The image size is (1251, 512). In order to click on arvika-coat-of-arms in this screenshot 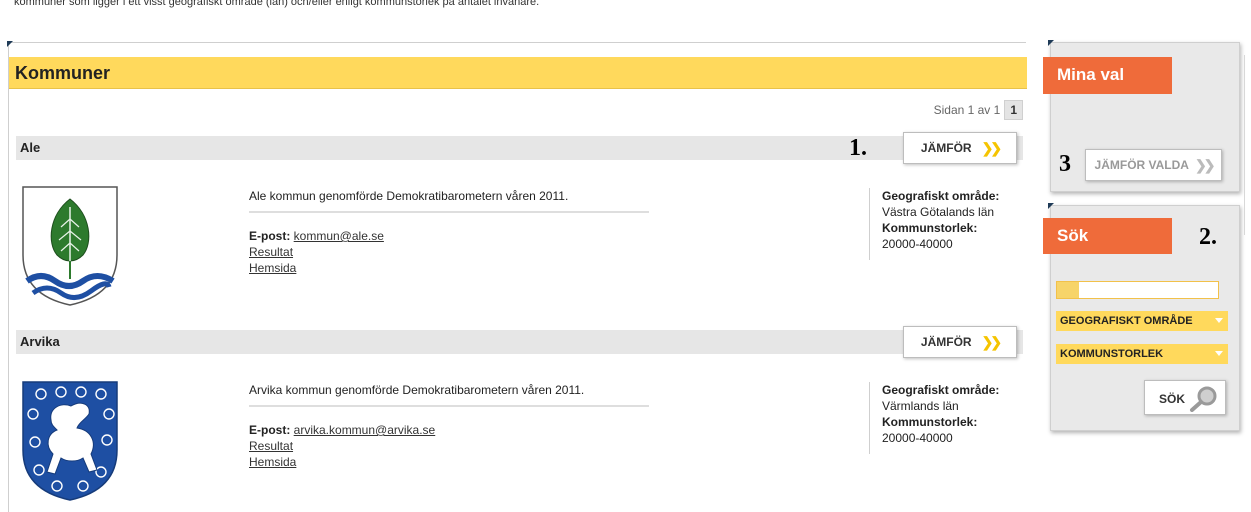, I will do `click(70, 441)`.